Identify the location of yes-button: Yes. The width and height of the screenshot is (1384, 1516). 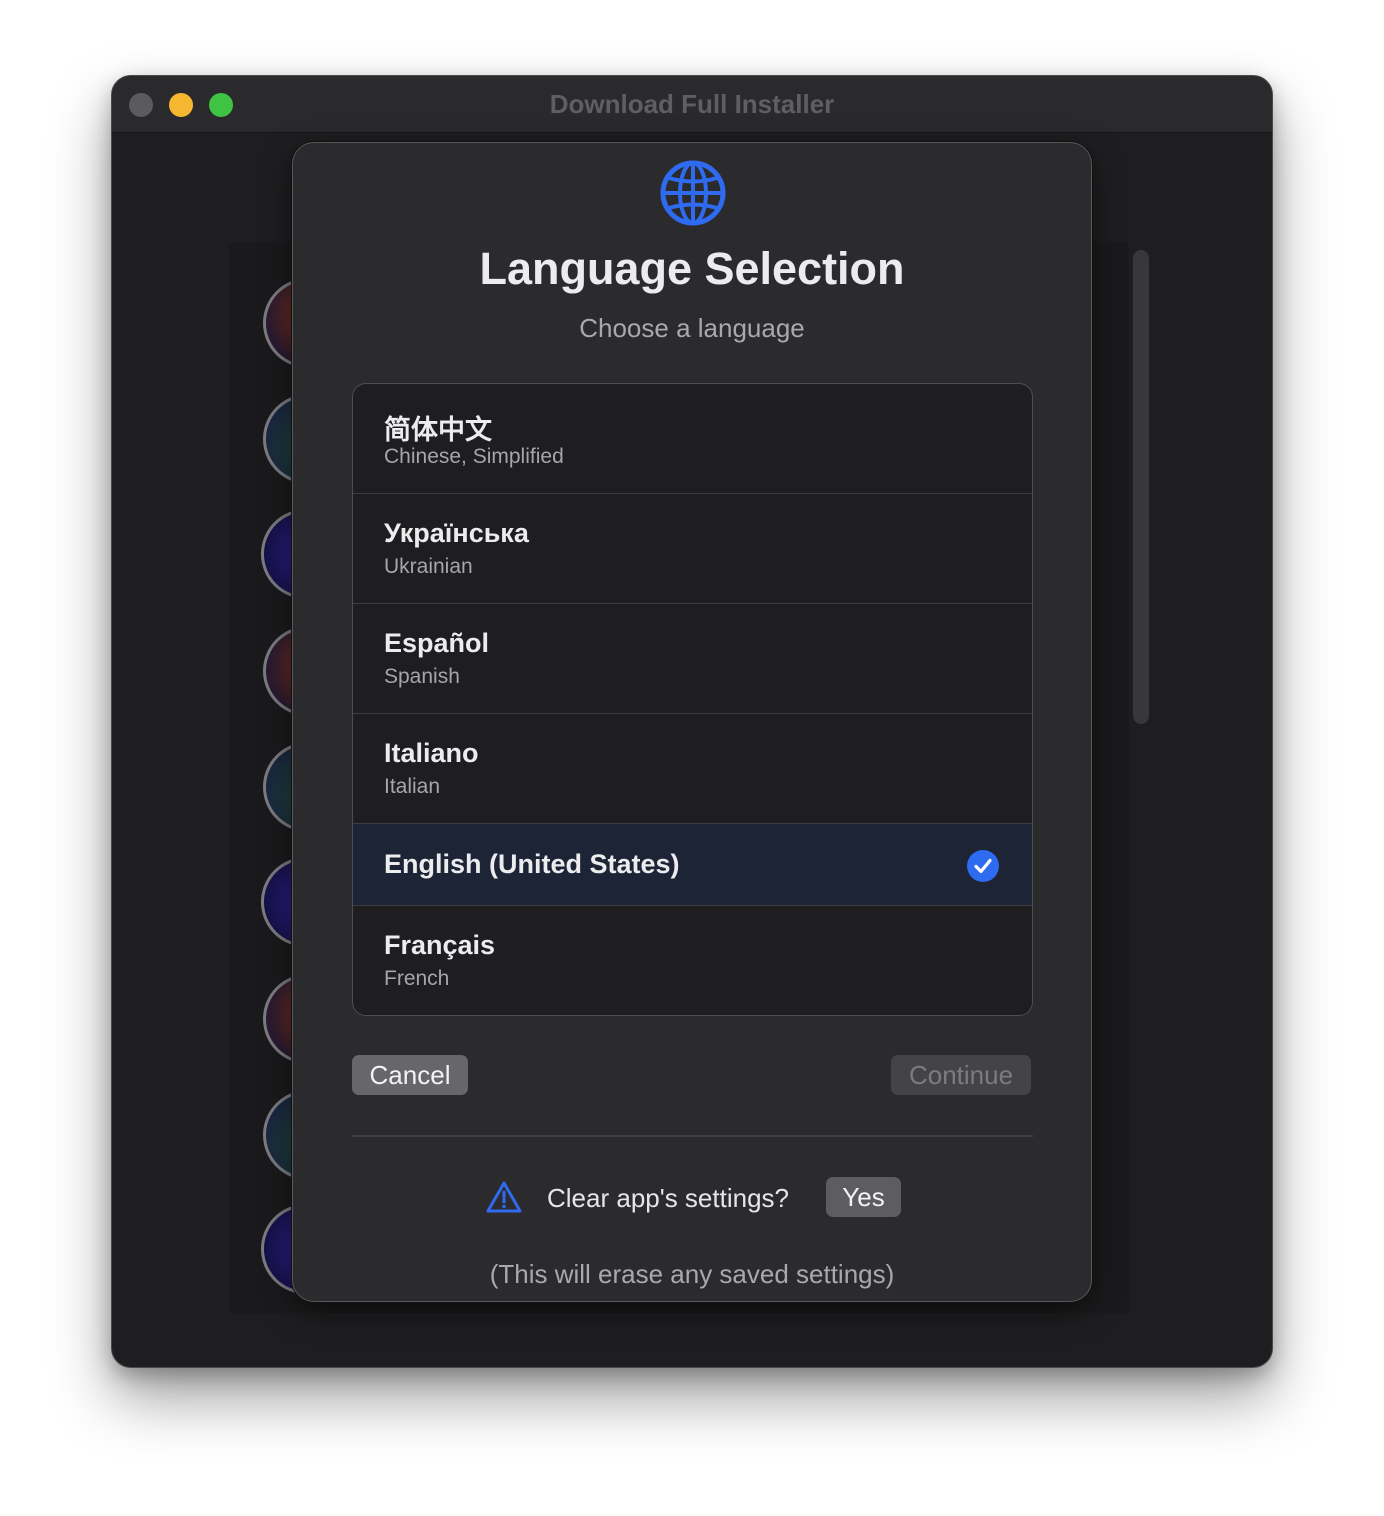
(863, 1197).